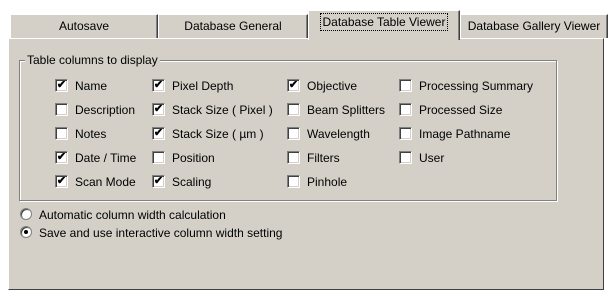 The width and height of the screenshot is (608, 291). I want to click on checkbox-image-pathname-box, so click(405, 133).